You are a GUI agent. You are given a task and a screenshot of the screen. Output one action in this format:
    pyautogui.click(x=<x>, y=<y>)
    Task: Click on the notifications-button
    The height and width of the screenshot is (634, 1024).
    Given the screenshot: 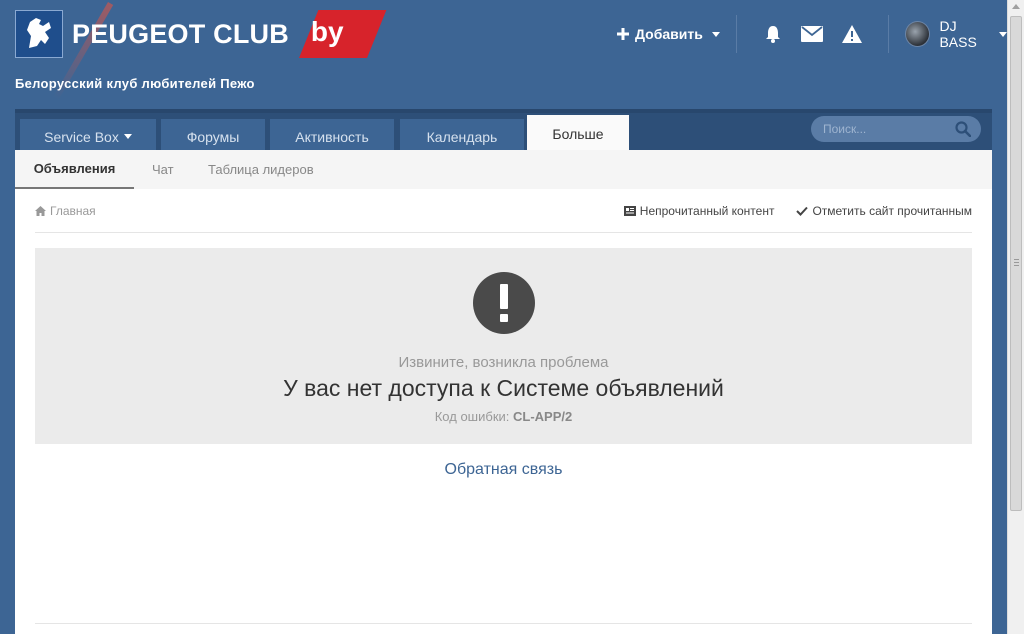 What is the action you would take?
    pyautogui.click(x=772, y=34)
    